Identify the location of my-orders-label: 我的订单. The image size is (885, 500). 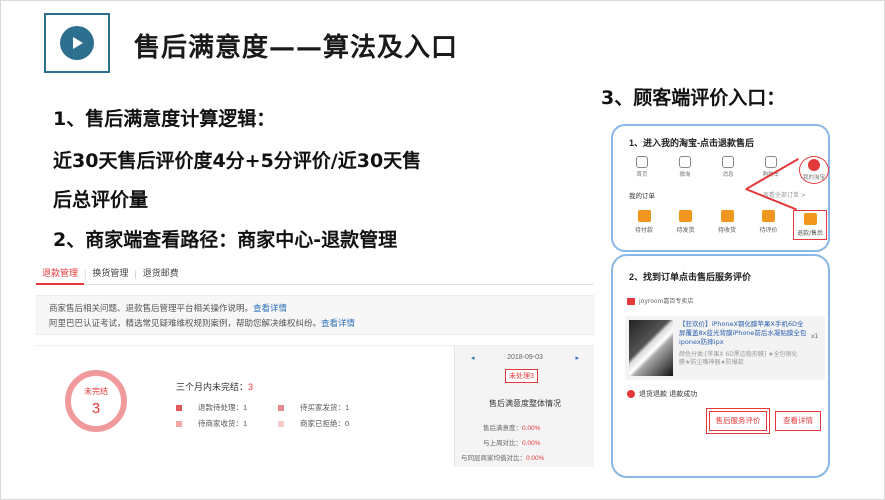
(642, 196).